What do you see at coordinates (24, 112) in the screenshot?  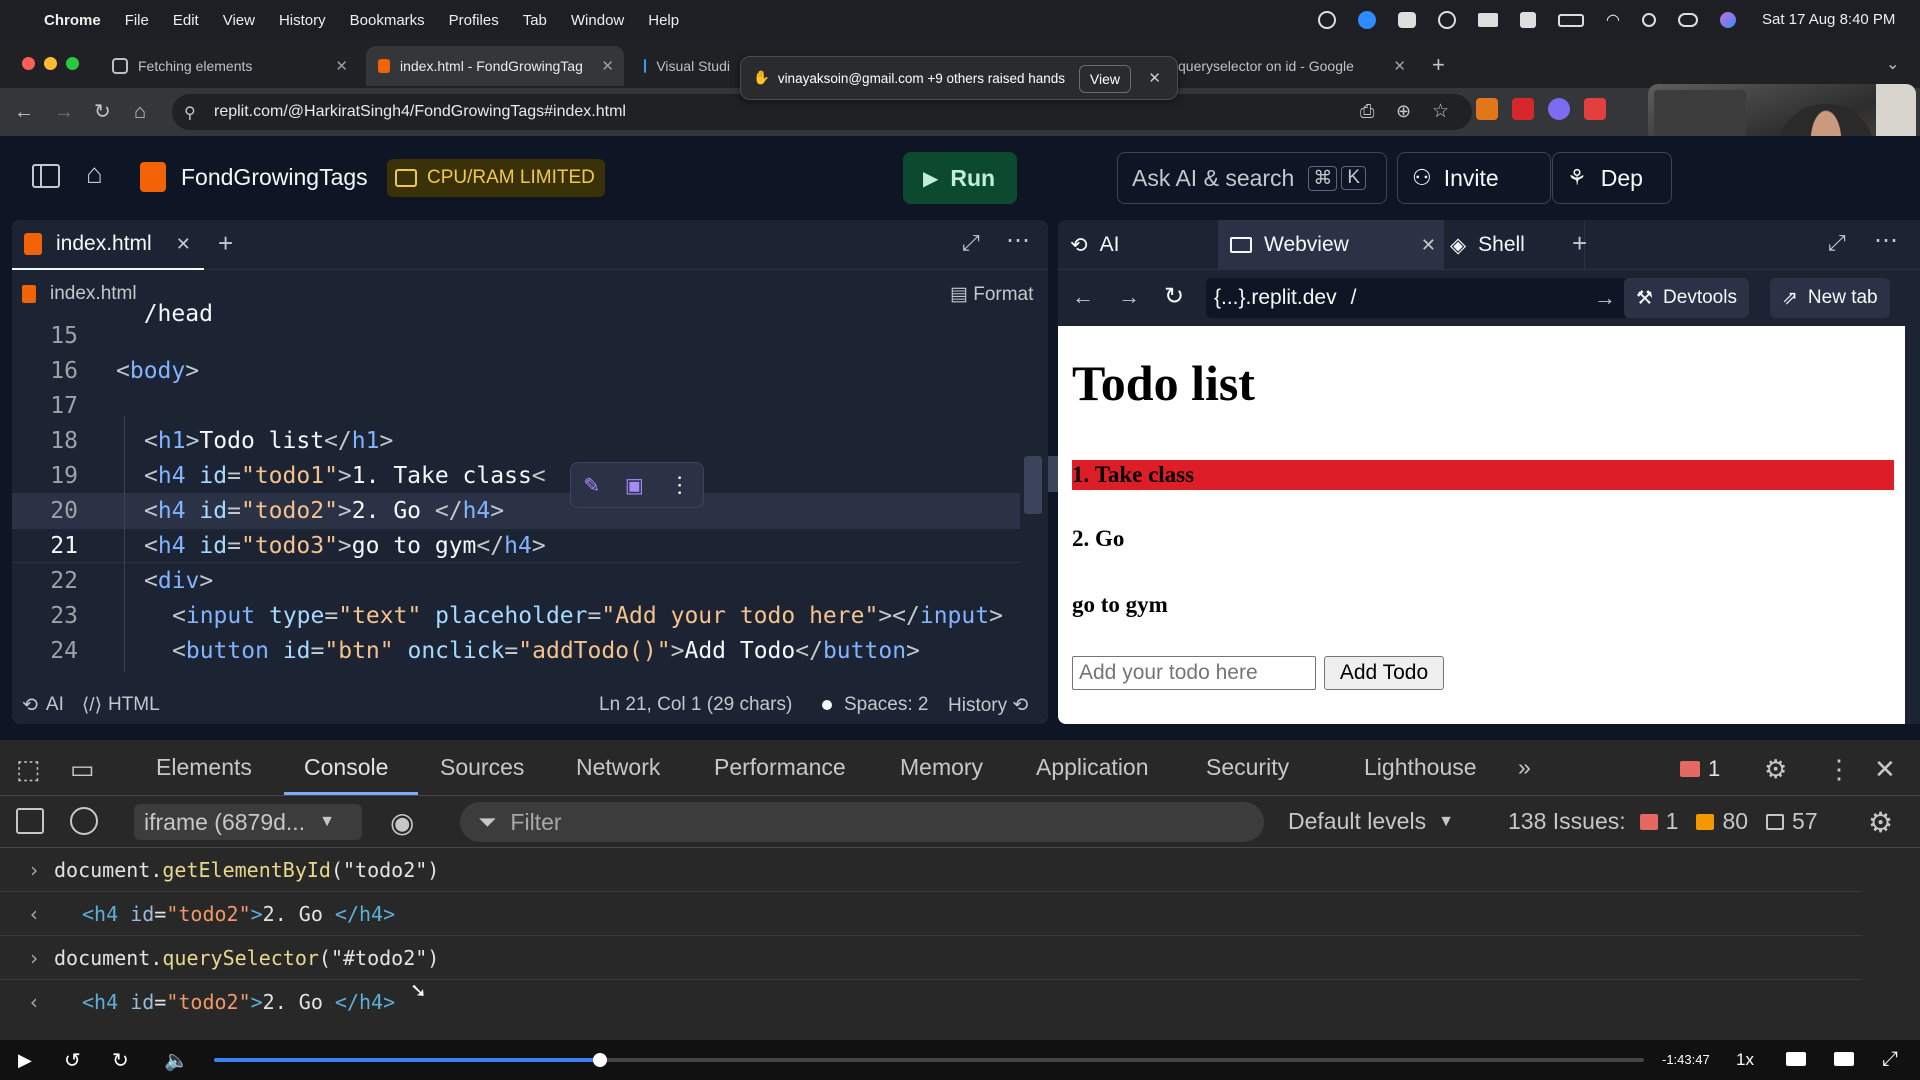 I see `back-button: ←` at bounding box center [24, 112].